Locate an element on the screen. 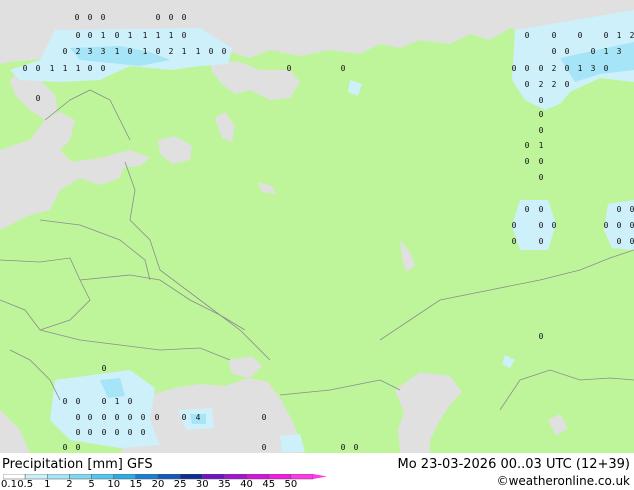  legend-label: 5 is located at coordinates (91, 484).